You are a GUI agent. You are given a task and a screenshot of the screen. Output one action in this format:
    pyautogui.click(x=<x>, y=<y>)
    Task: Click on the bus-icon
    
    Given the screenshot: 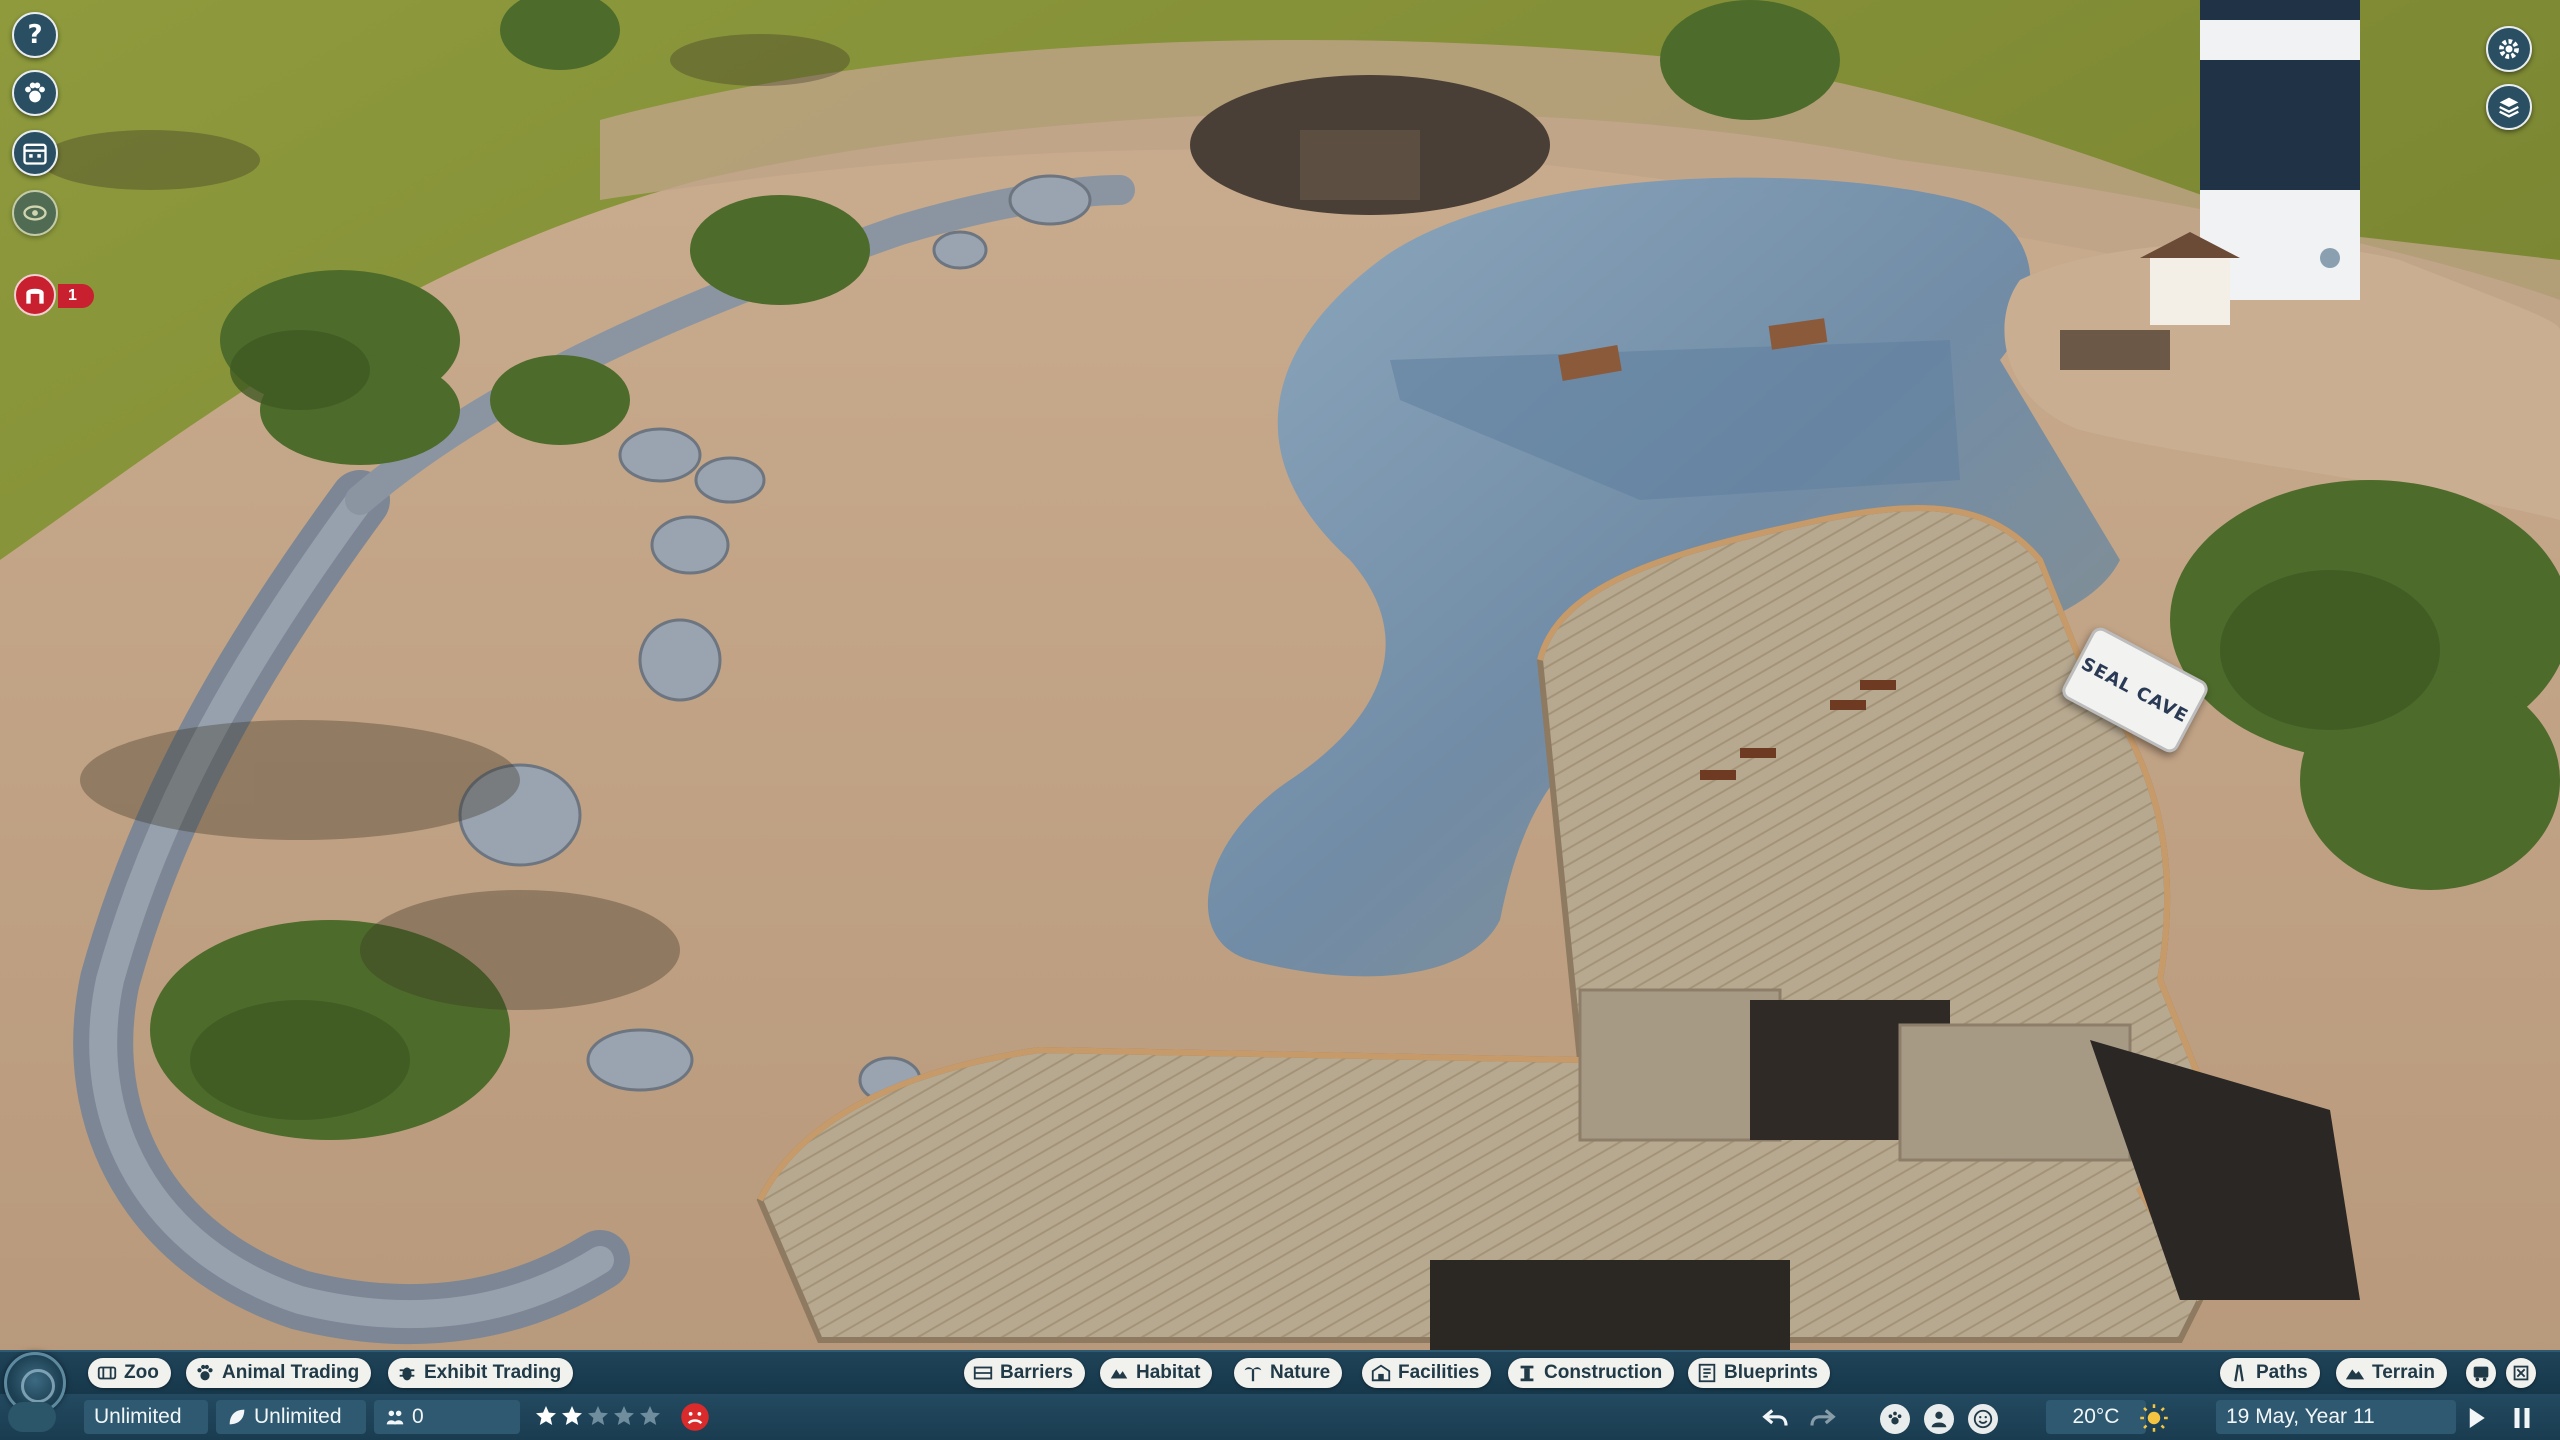 What is the action you would take?
    pyautogui.click(x=2481, y=1374)
    